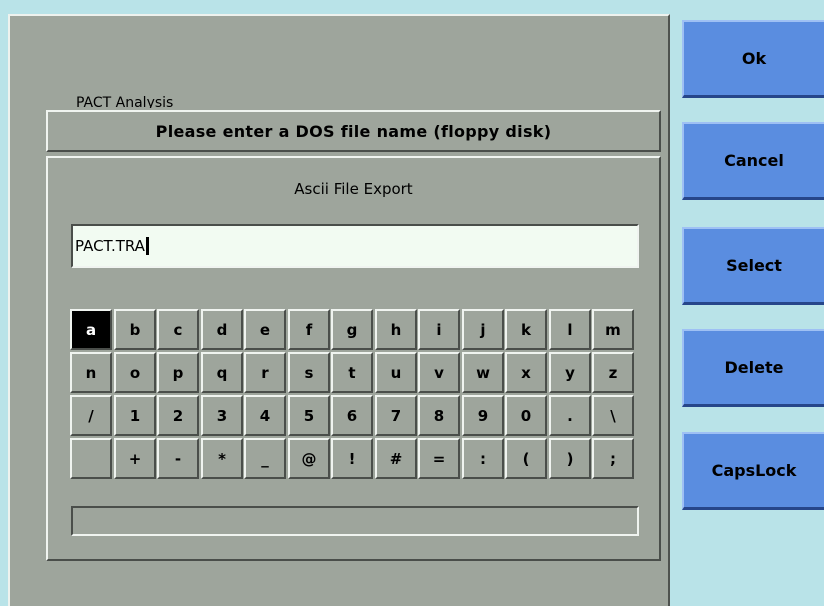 The image size is (824, 606). Describe the element at coordinates (352, 415) in the screenshot. I see `key: 6` at that location.